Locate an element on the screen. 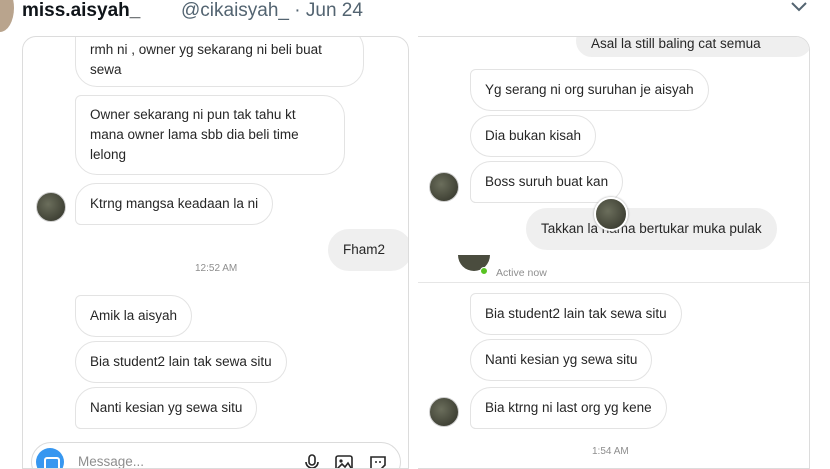 This screenshot has width=830, height=469. author-avatar is located at coordinates (7, 16).